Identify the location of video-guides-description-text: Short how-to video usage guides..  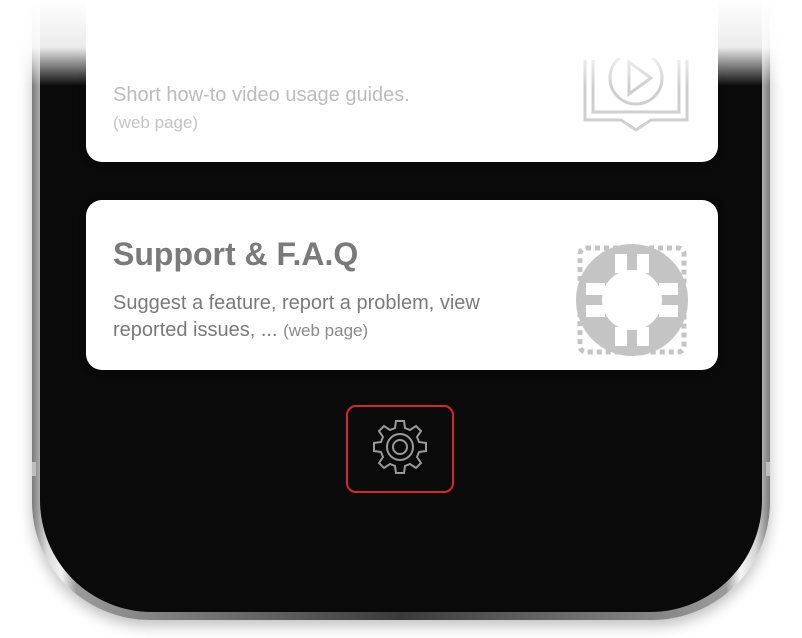
(261, 95).